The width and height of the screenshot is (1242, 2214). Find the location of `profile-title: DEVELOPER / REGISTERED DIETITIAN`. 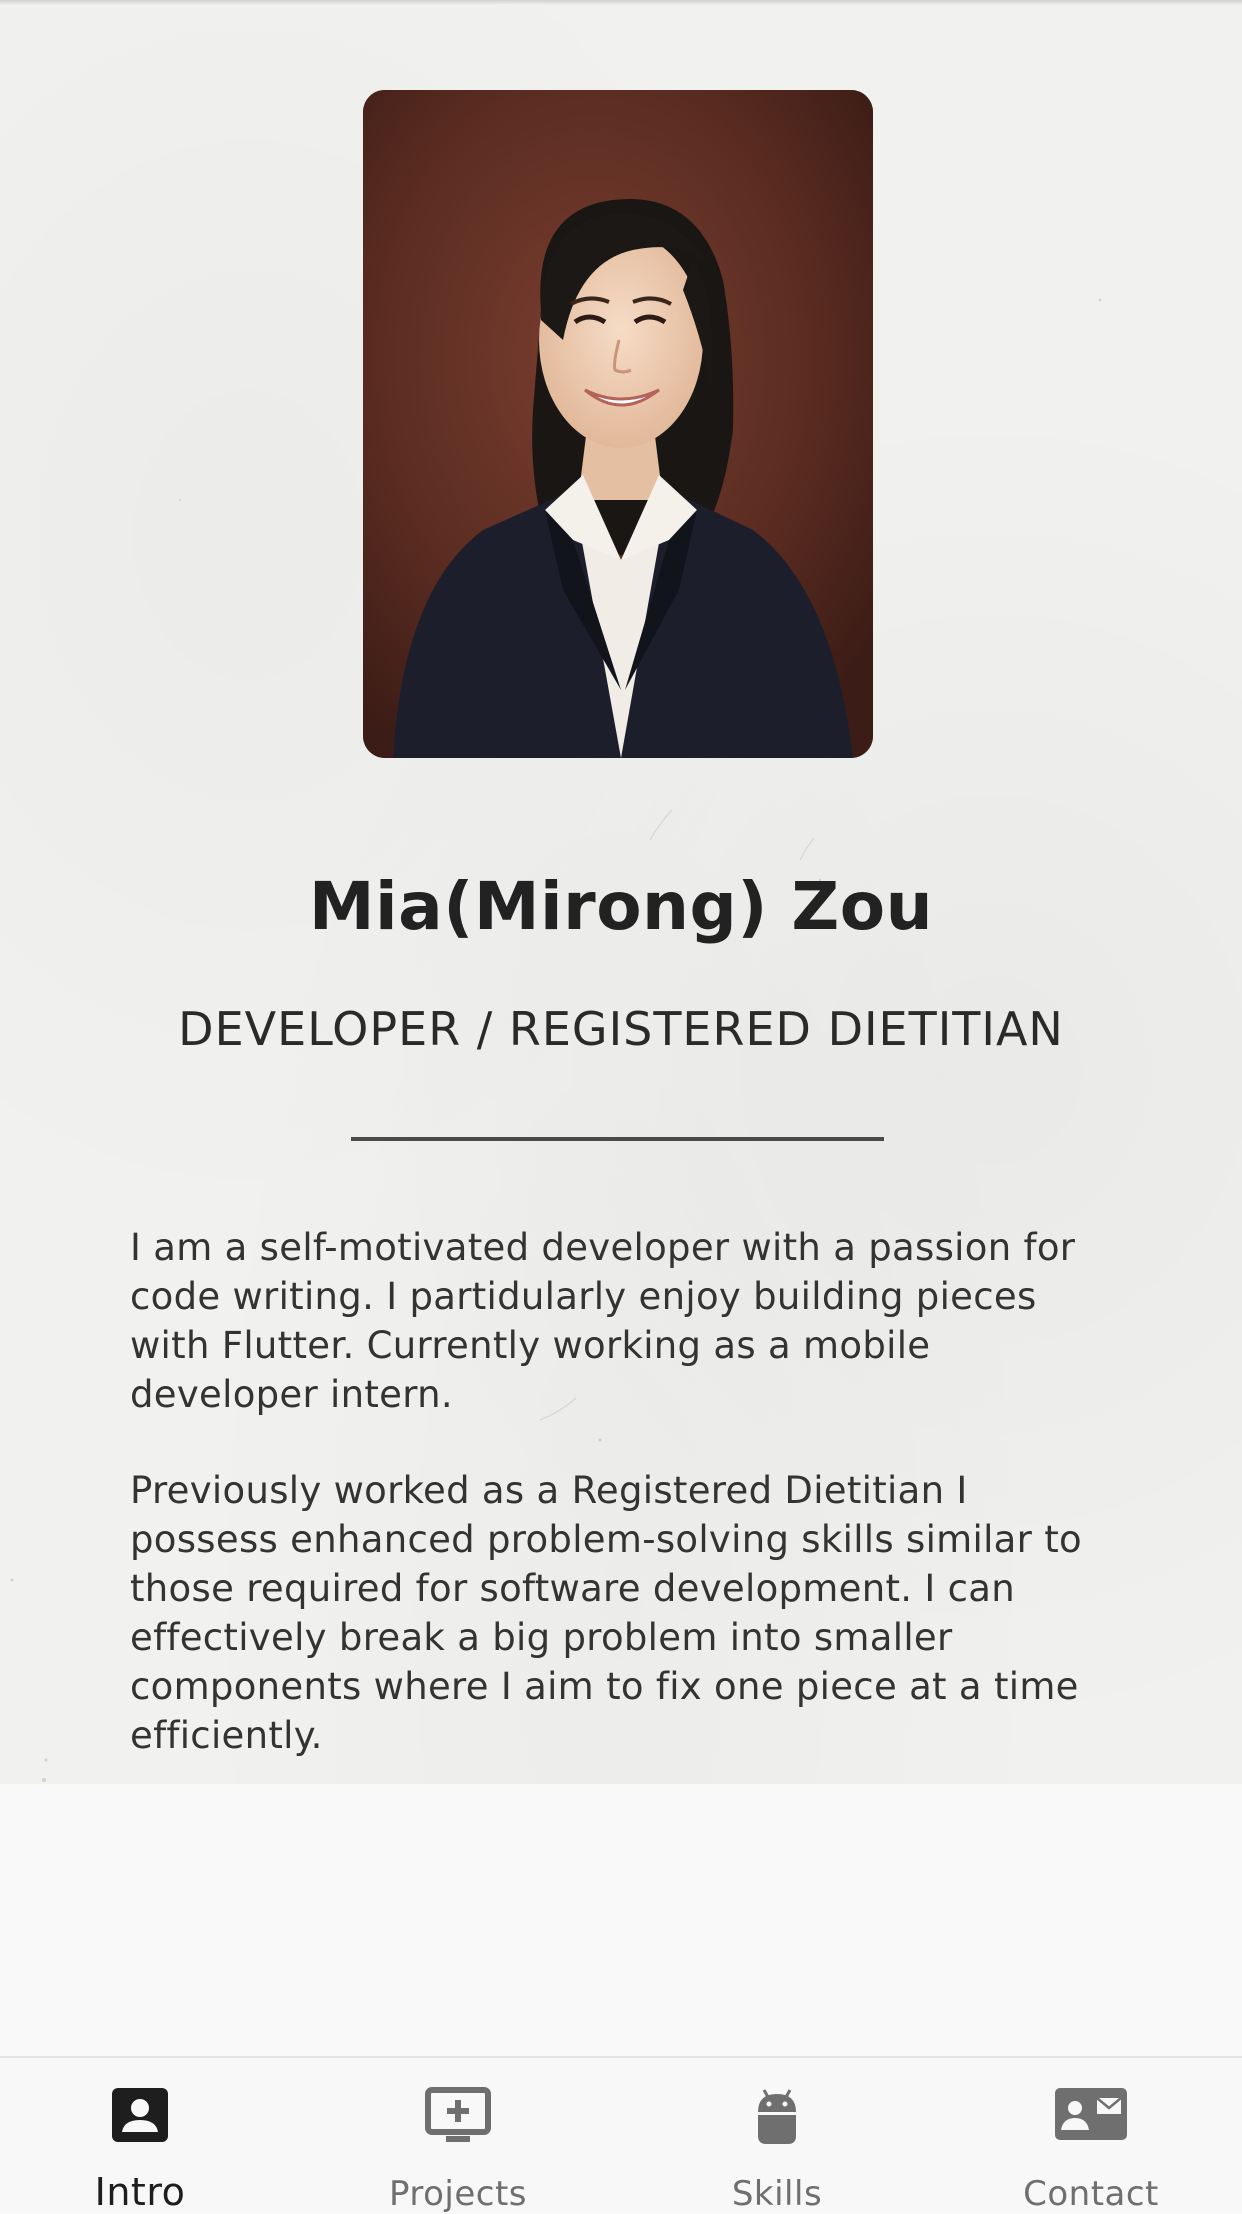

profile-title: DEVELOPER / REGISTERED DIETITIAN is located at coordinates (621, 1029).